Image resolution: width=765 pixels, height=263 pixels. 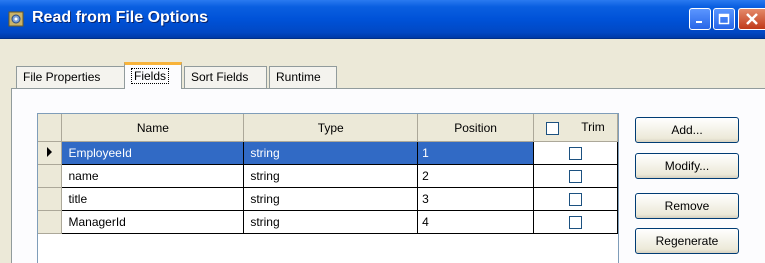 What do you see at coordinates (153, 176) in the screenshot?
I see `cell-name: name` at bounding box center [153, 176].